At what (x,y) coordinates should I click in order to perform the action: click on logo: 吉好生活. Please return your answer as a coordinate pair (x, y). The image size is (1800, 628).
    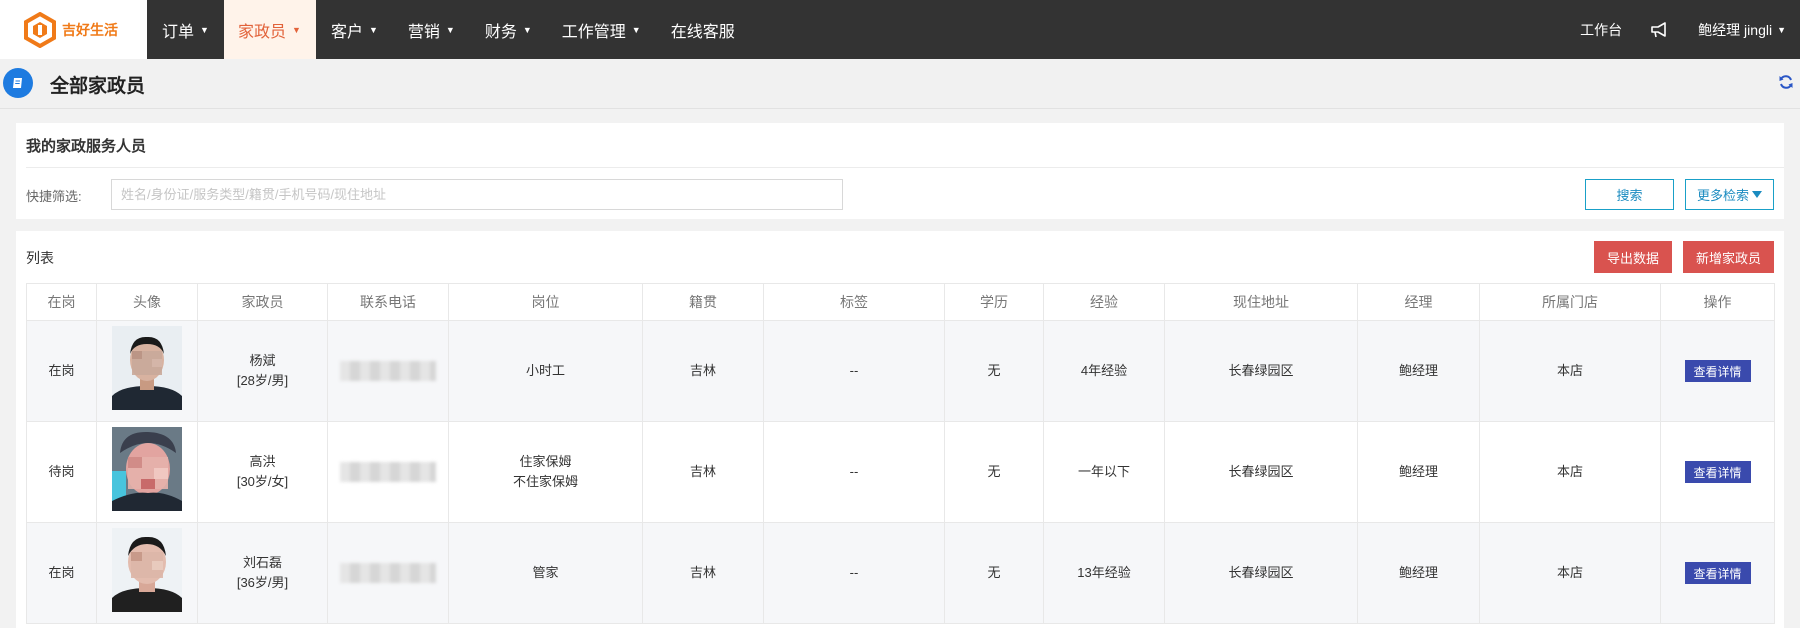
    Looking at the image, I should click on (73, 29).